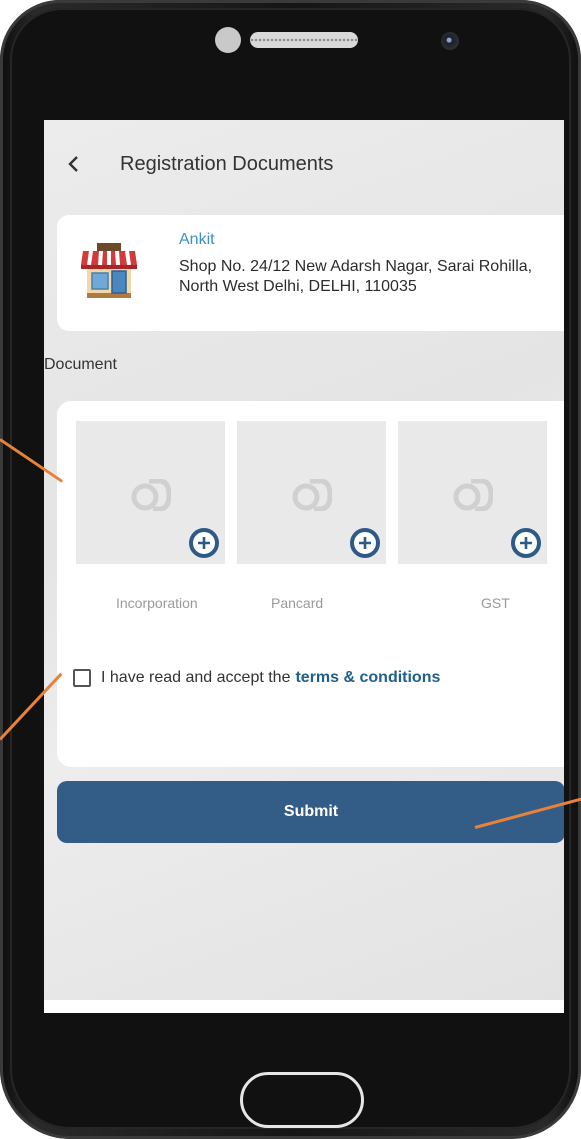  Describe the element at coordinates (80, 364) in the screenshot. I see `document-section-label: Document` at that location.